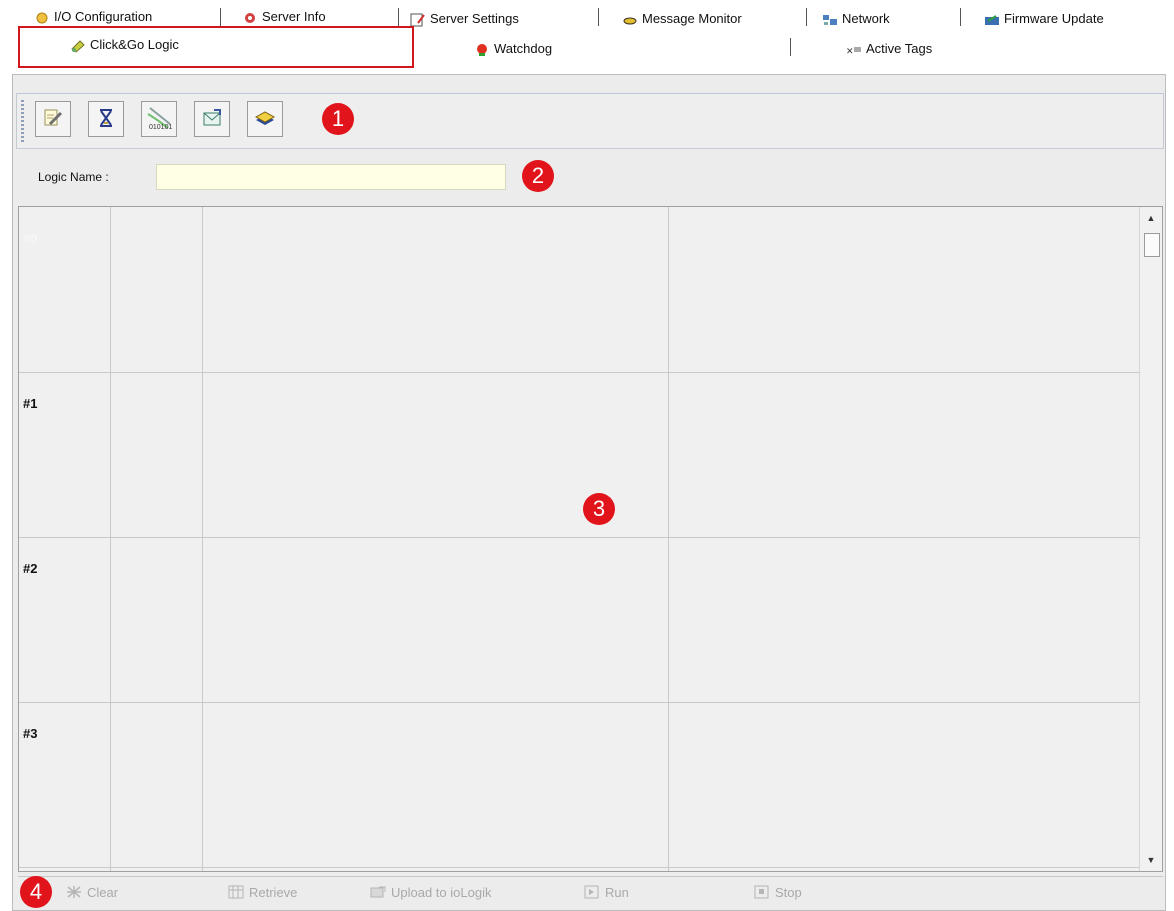 This screenshot has height=911, width=1174. I want to click on timer-button, so click(106, 119).